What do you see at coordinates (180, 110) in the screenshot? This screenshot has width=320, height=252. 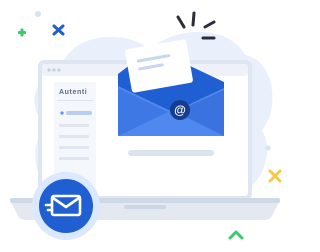 I see `at-icon: @` at bounding box center [180, 110].